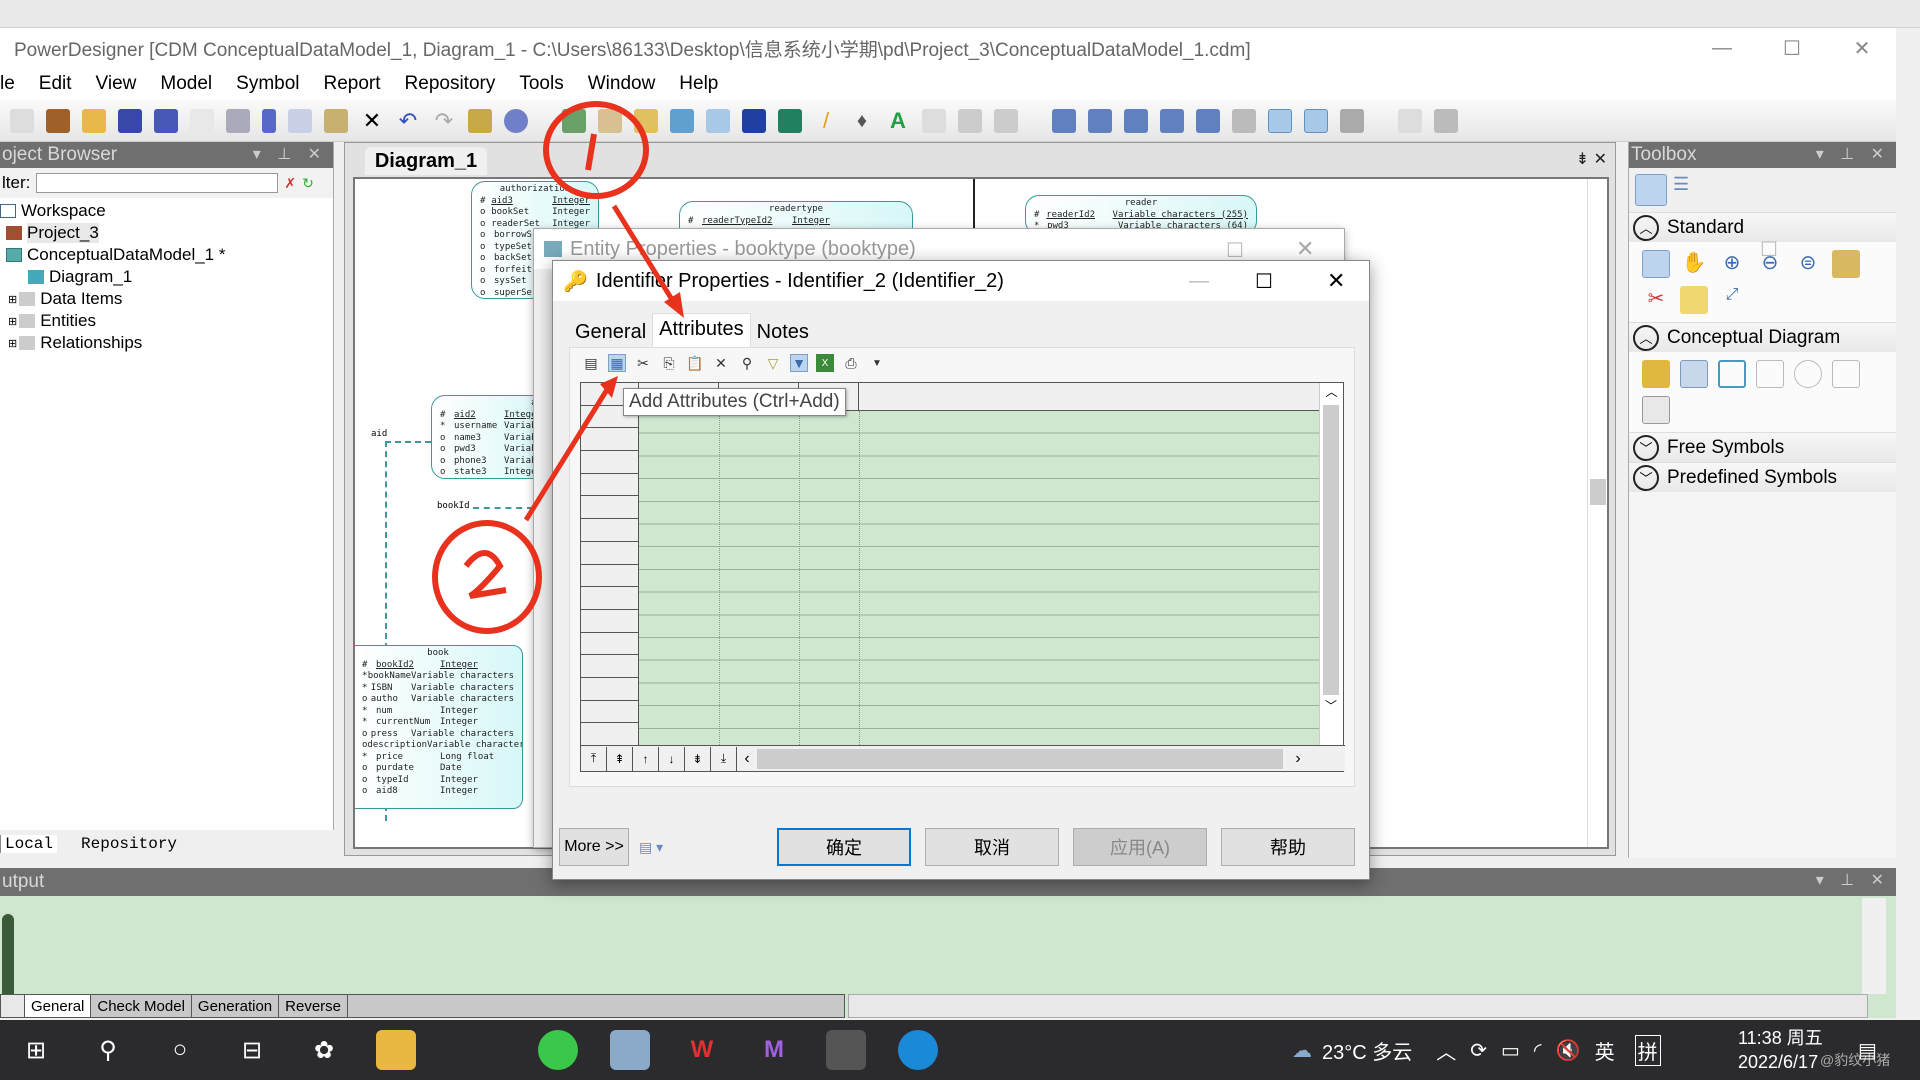 This screenshot has width=1920, height=1080. I want to click on entity-maximize-button: ☐, so click(1769, 249).